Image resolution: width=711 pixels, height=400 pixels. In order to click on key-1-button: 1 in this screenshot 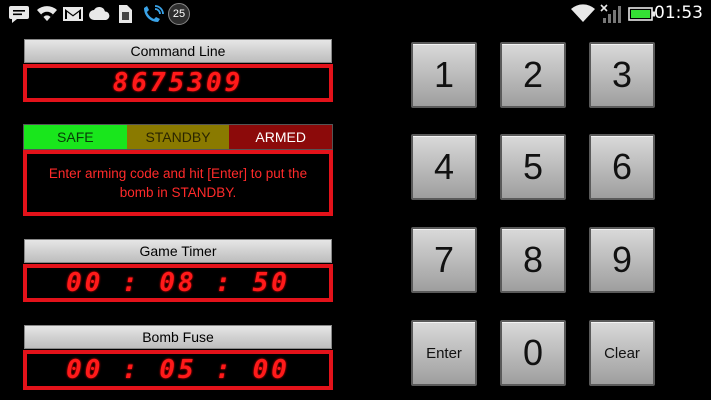, I will do `click(444, 75)`.